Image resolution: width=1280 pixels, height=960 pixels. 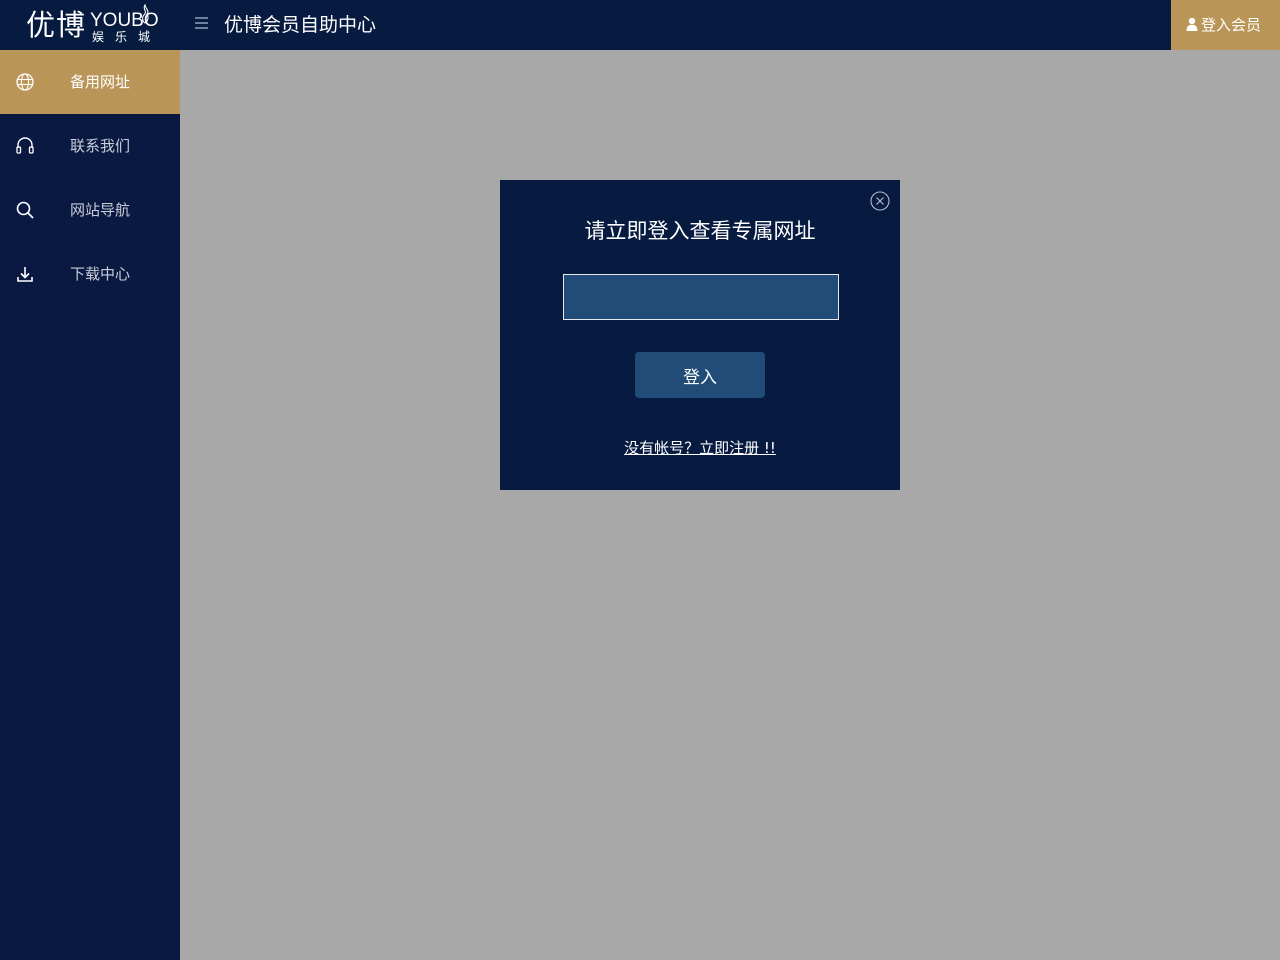 I want to click on member-login-button: 登入会员, so click(x=1225, y=25).